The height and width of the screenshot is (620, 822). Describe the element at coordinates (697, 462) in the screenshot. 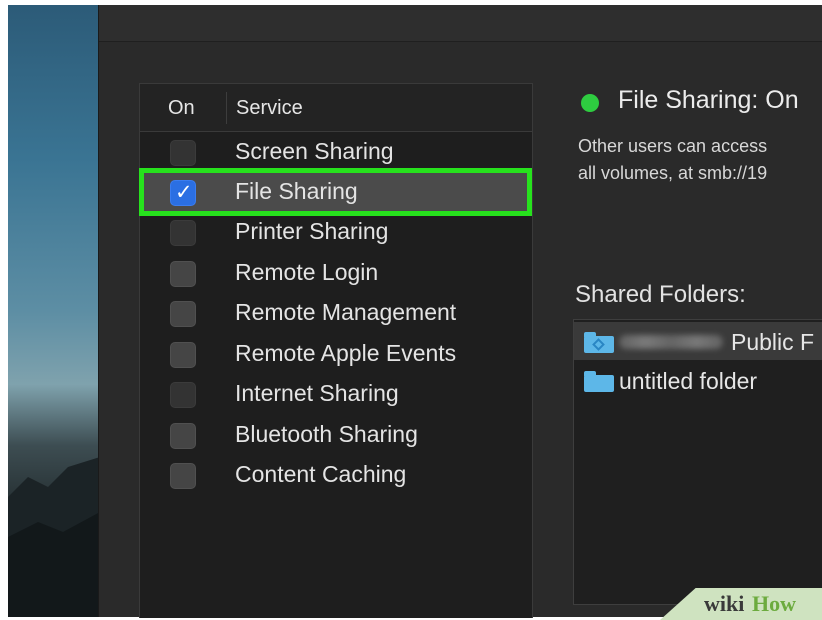

I see `shared-folders-list: Public F untitled folder` at that location.